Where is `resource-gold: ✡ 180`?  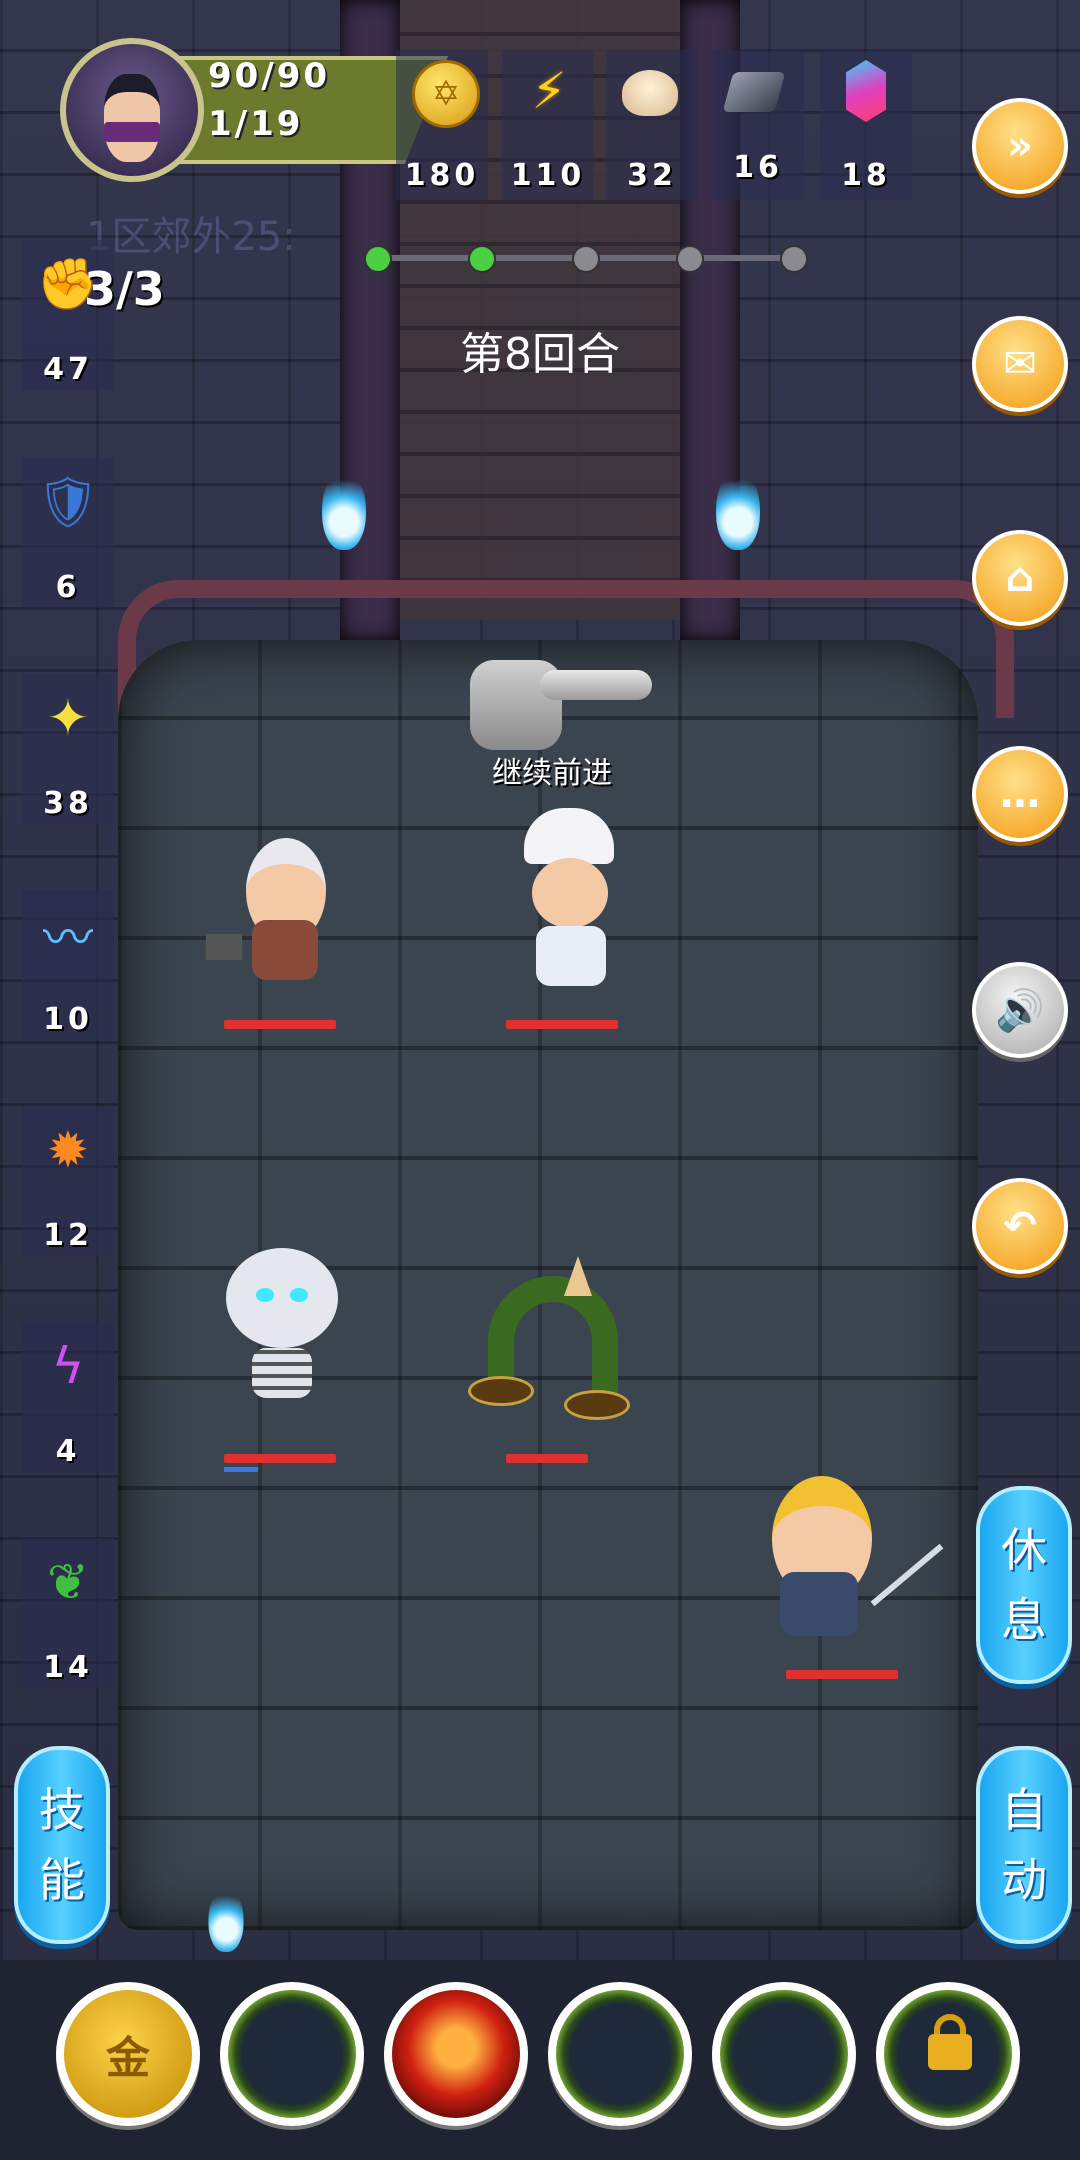 resource-gold: ✡ 180 is located at coordinates (442, 120).